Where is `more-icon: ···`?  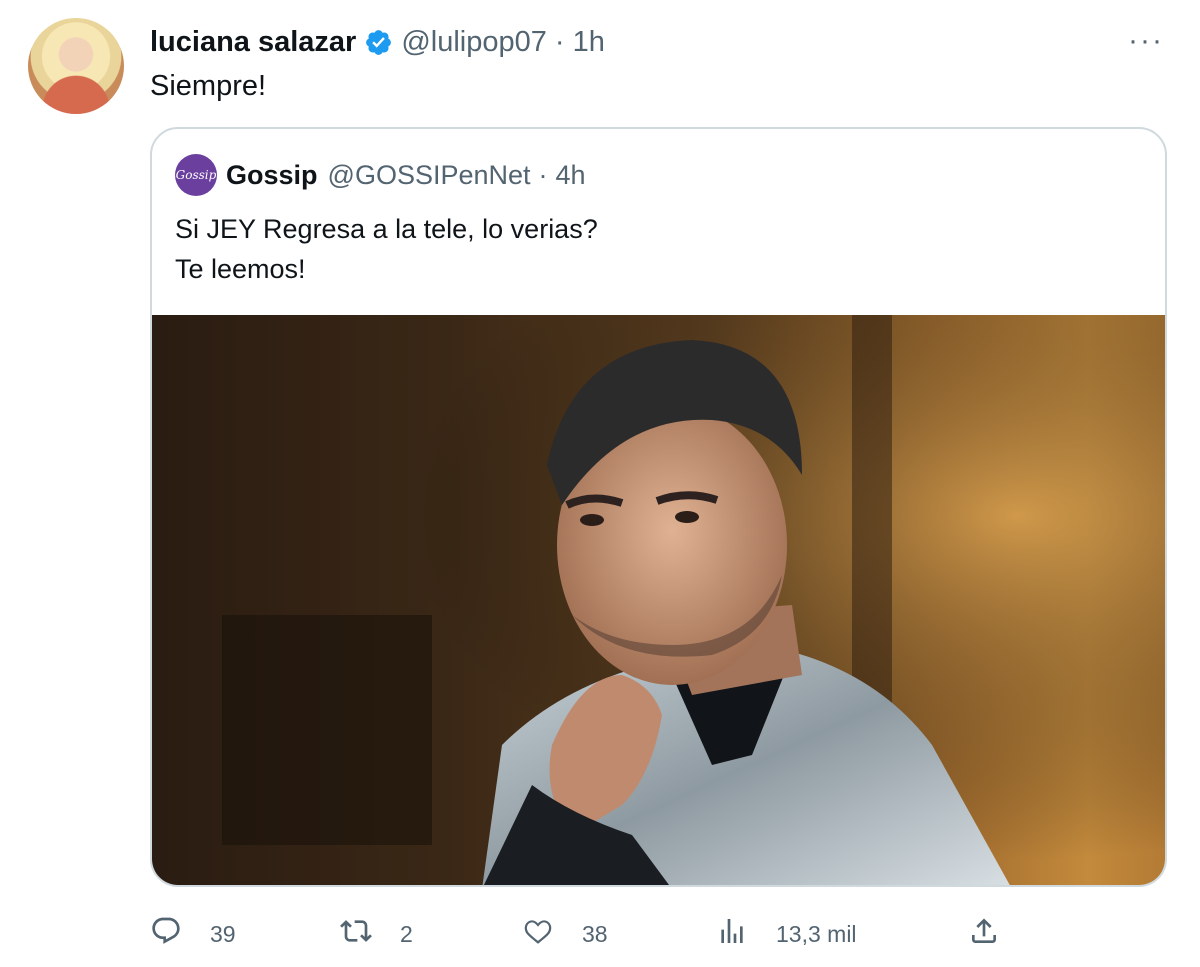
more-icon: ··· is located at coordinates (1146, 41).